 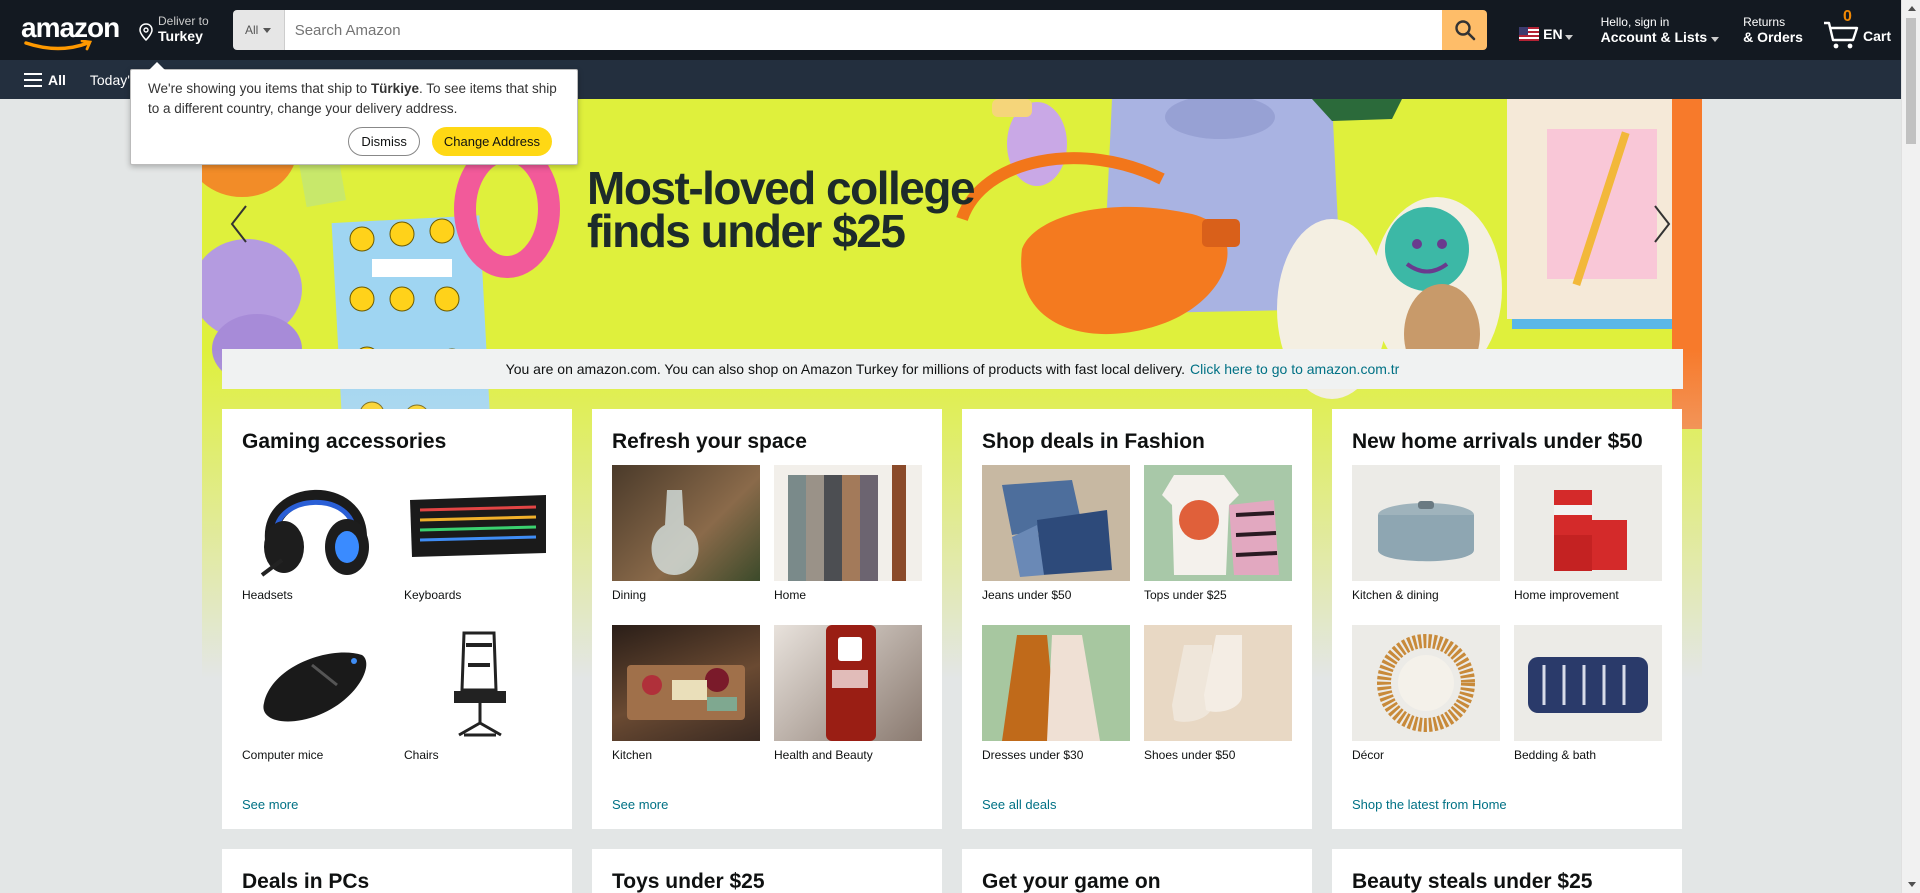 What do you see at coordinates (1911, 8) in the screenshot?
I see `scroll-up-arrow-icon` at bounding box center [1911, 8].